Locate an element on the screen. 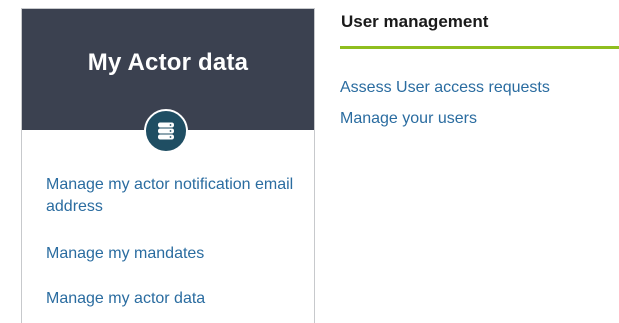 Image resolution: width=619 pixels, height=323 pixels. actor-link-item: Manage my actor data is located at coordinates (179, 299).